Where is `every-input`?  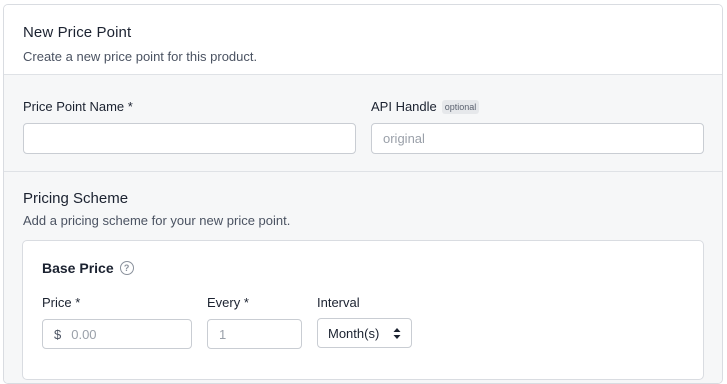
every-input is located at coordinates (254, 334).